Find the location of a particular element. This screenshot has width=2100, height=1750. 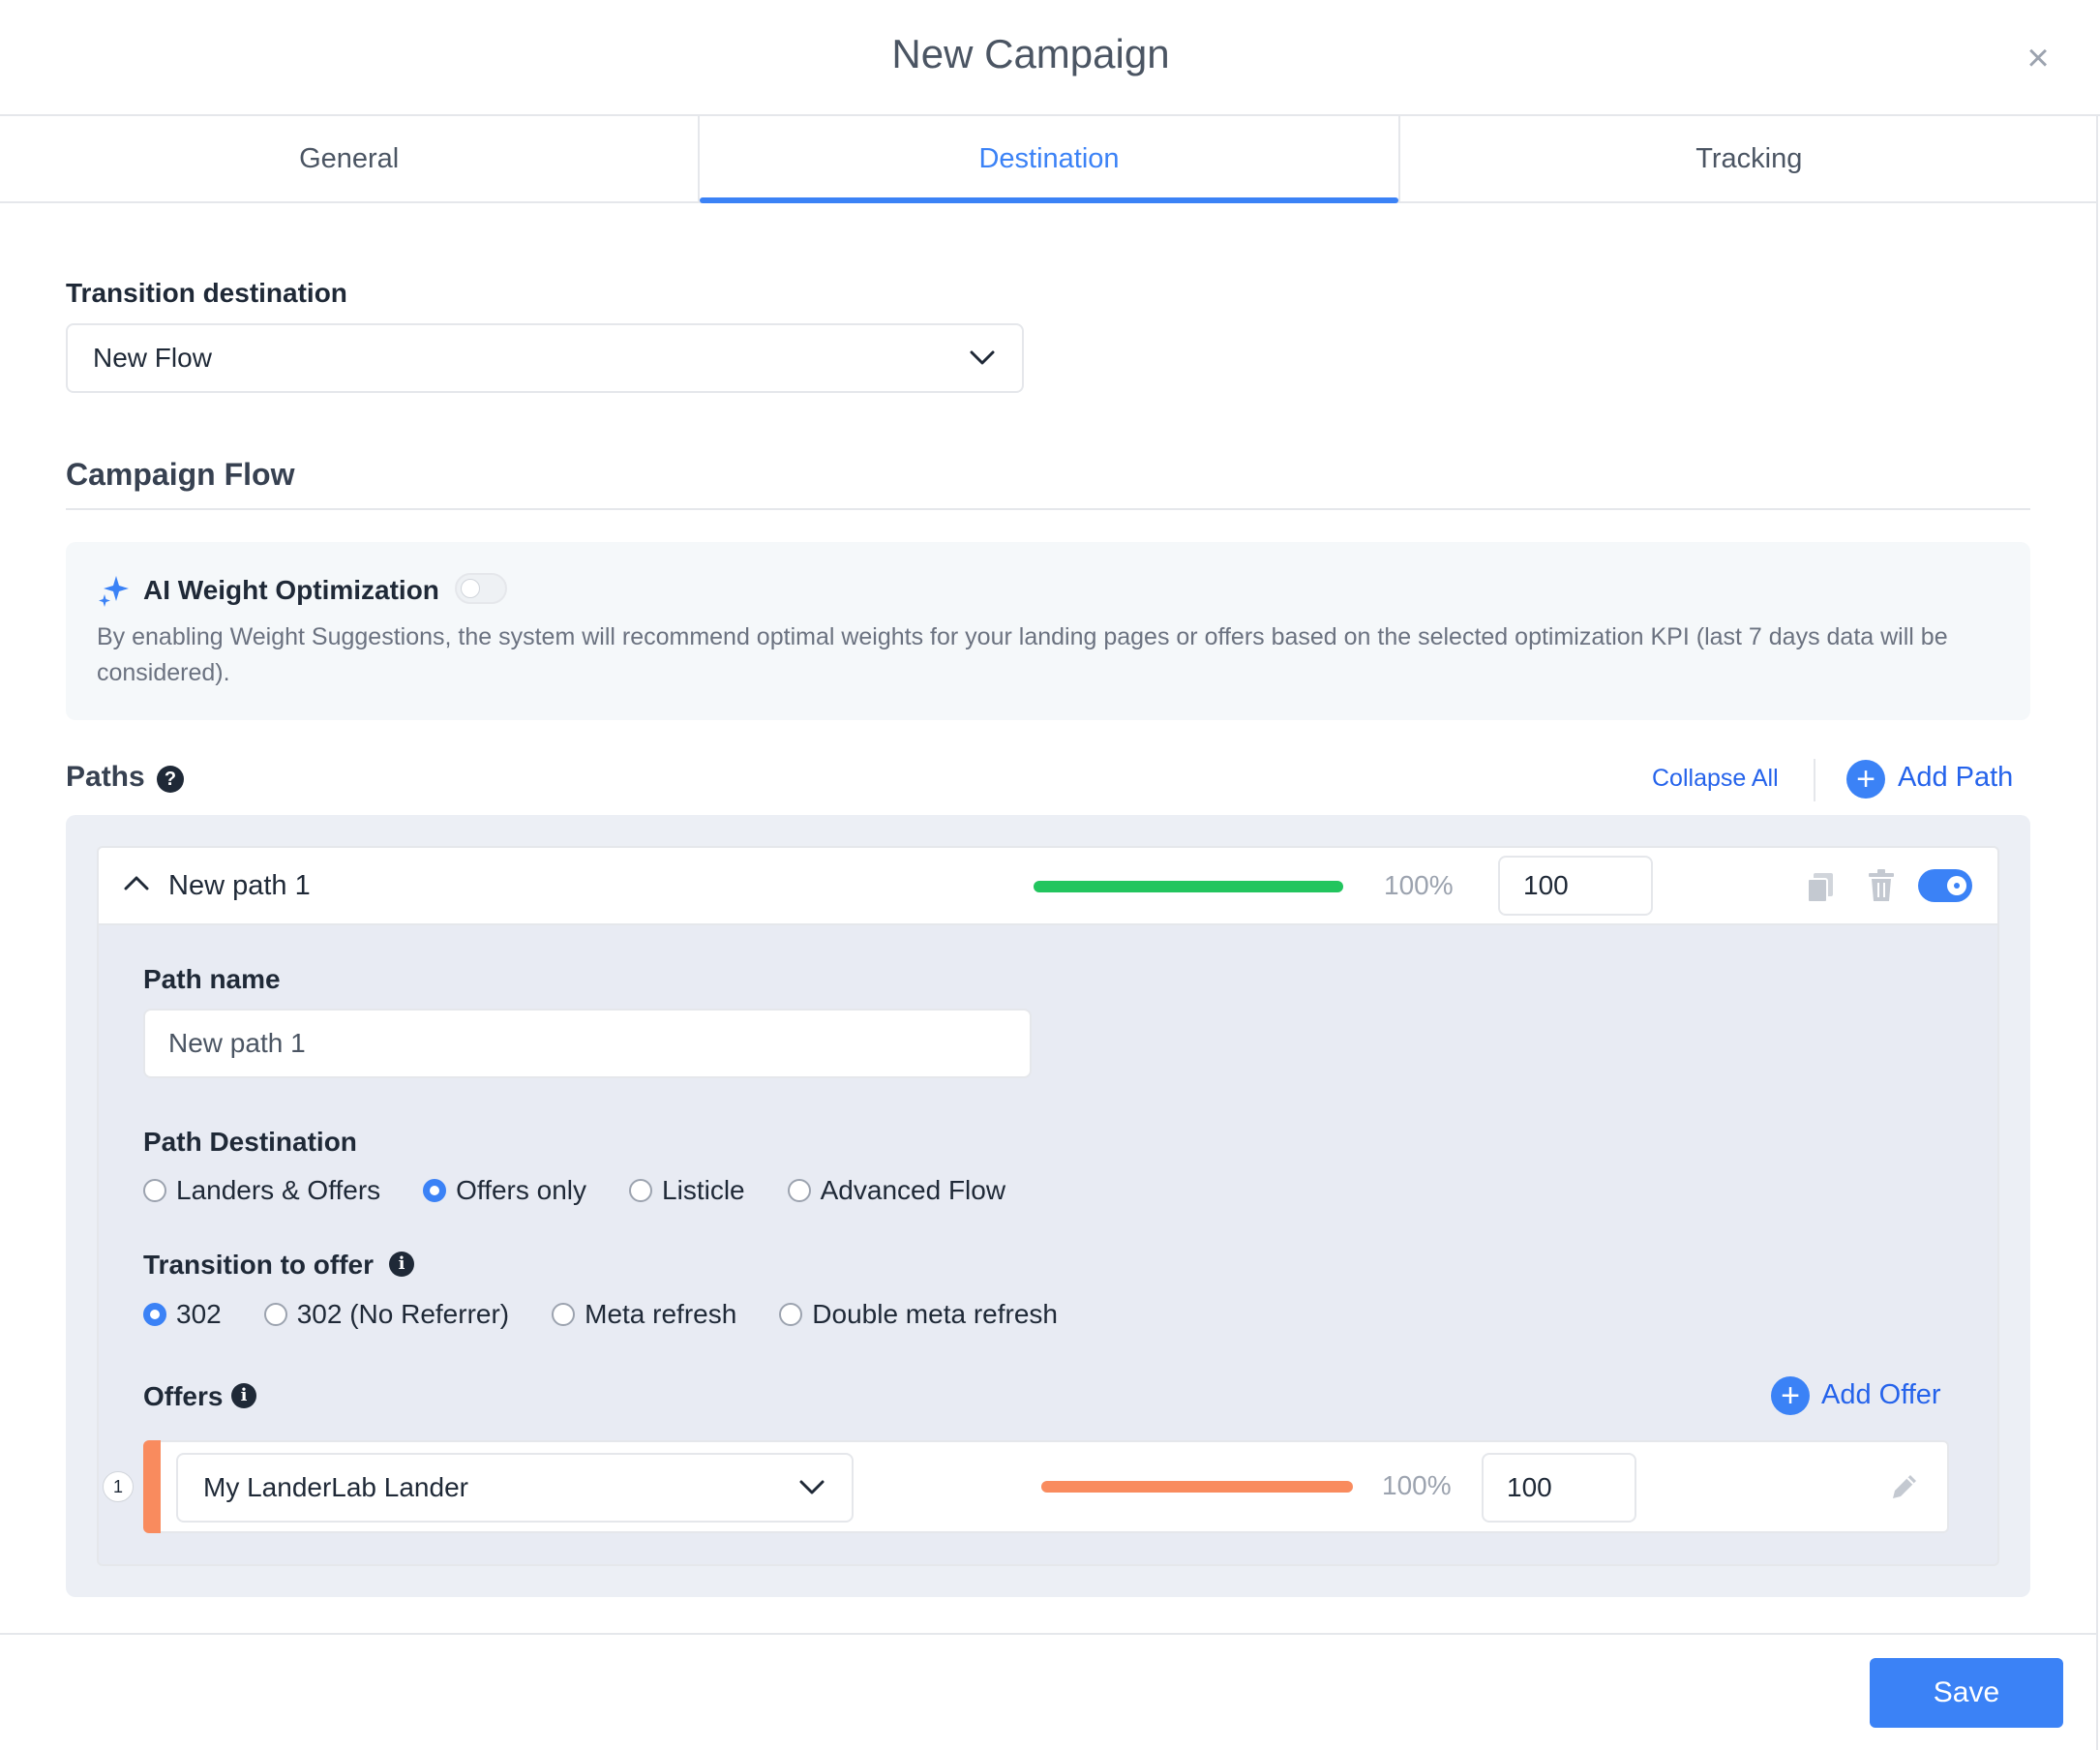

help-icon: ? is located at coordinates (170, 779).